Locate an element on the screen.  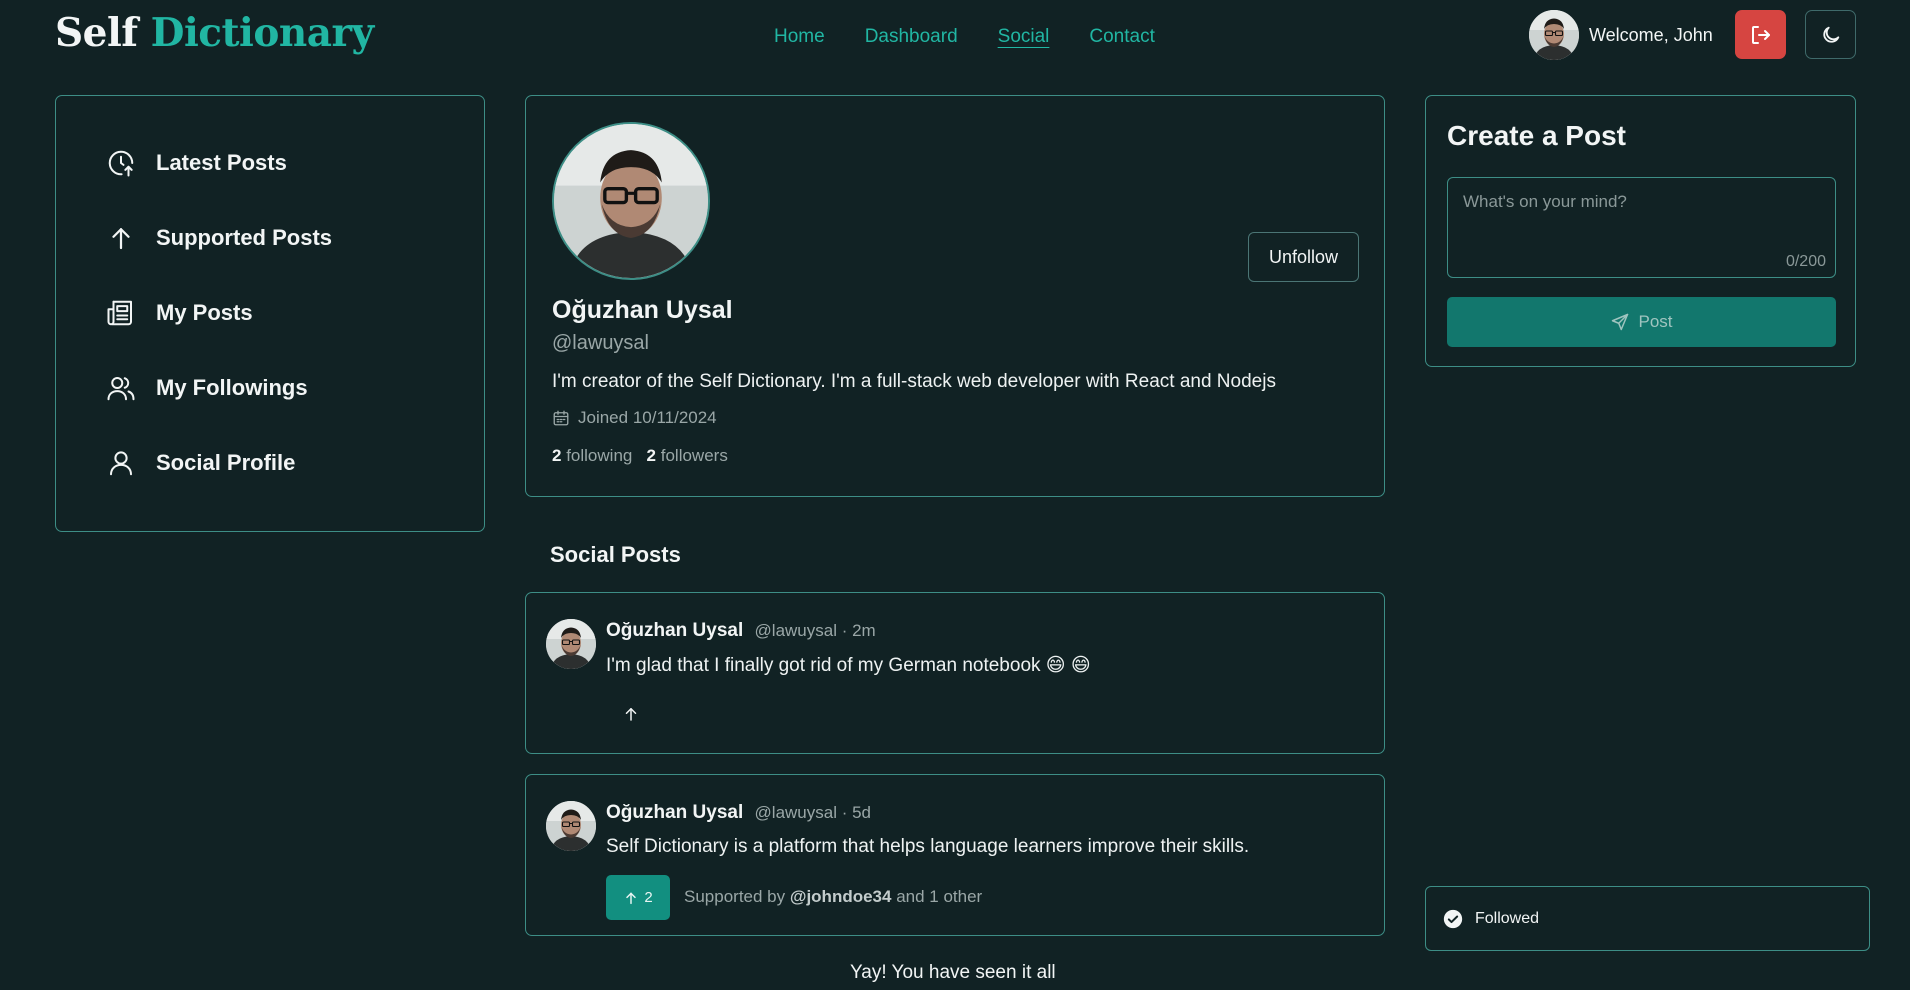
followers-label: followers is located at coordinates (694, 455).